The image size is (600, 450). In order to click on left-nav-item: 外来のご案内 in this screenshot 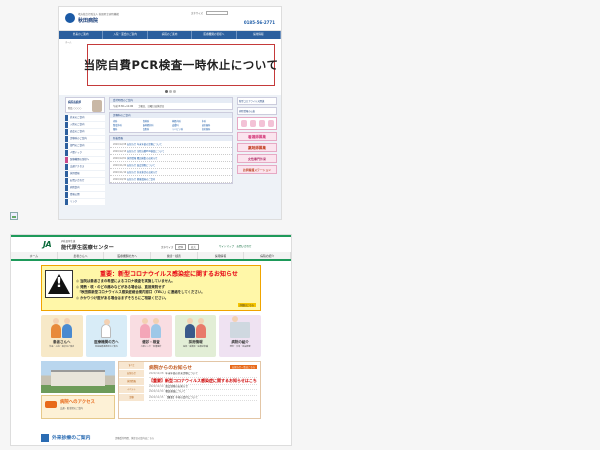, I will do `click(85, 118)`.